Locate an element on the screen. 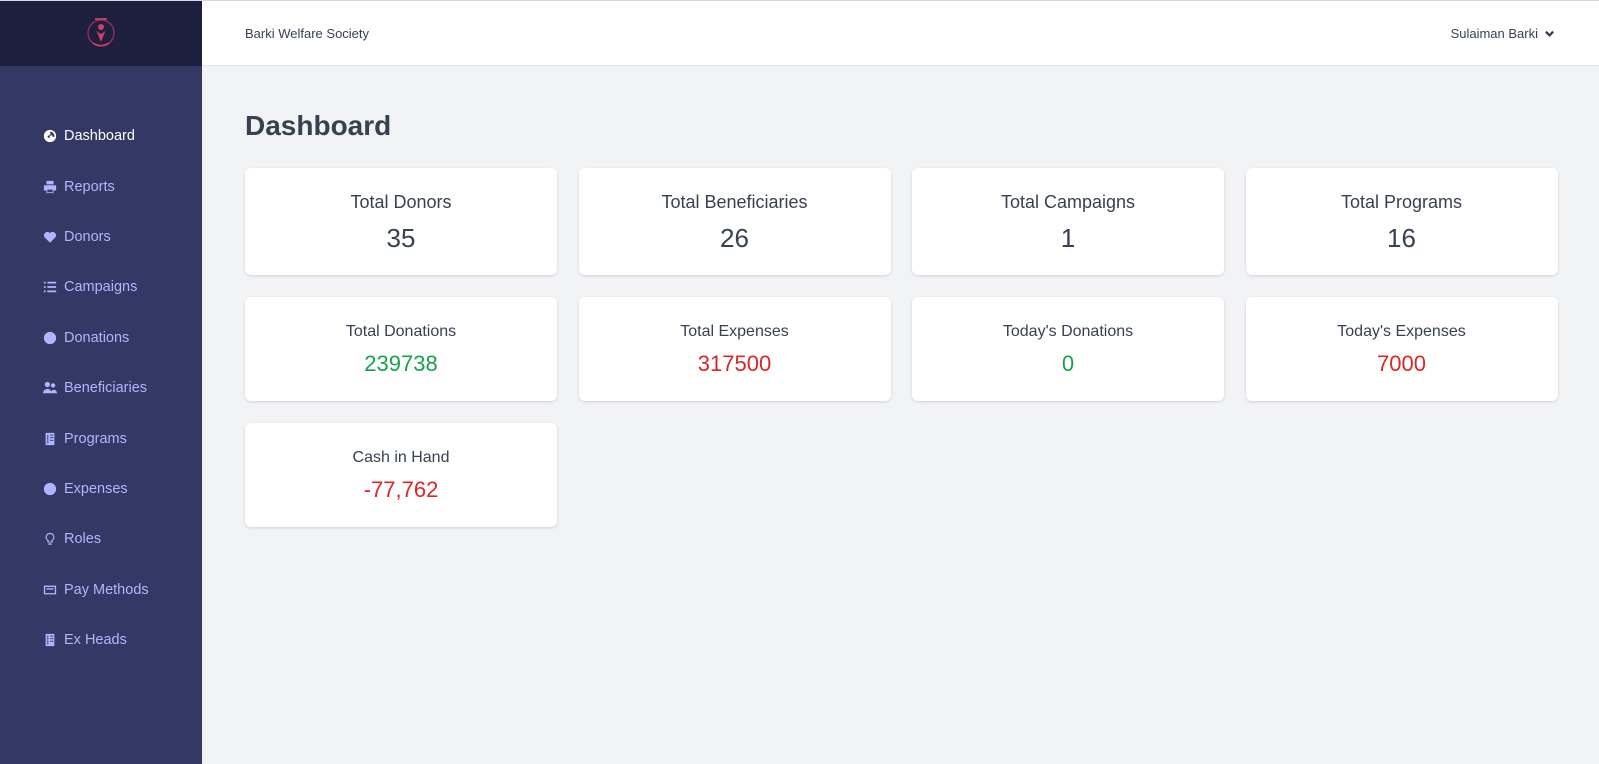 The image size is (1599, 764). sidebar-item-label: Dashboard is located at coordinates (99, 136).